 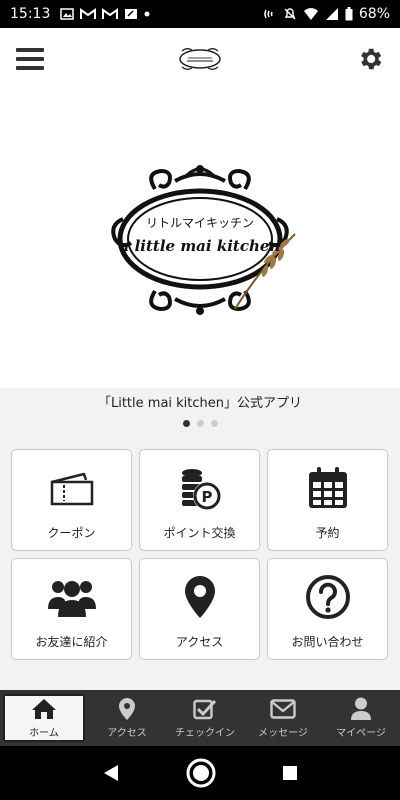 I want to click on tile-label: お問い合わせ, so click(x=327, y=642).